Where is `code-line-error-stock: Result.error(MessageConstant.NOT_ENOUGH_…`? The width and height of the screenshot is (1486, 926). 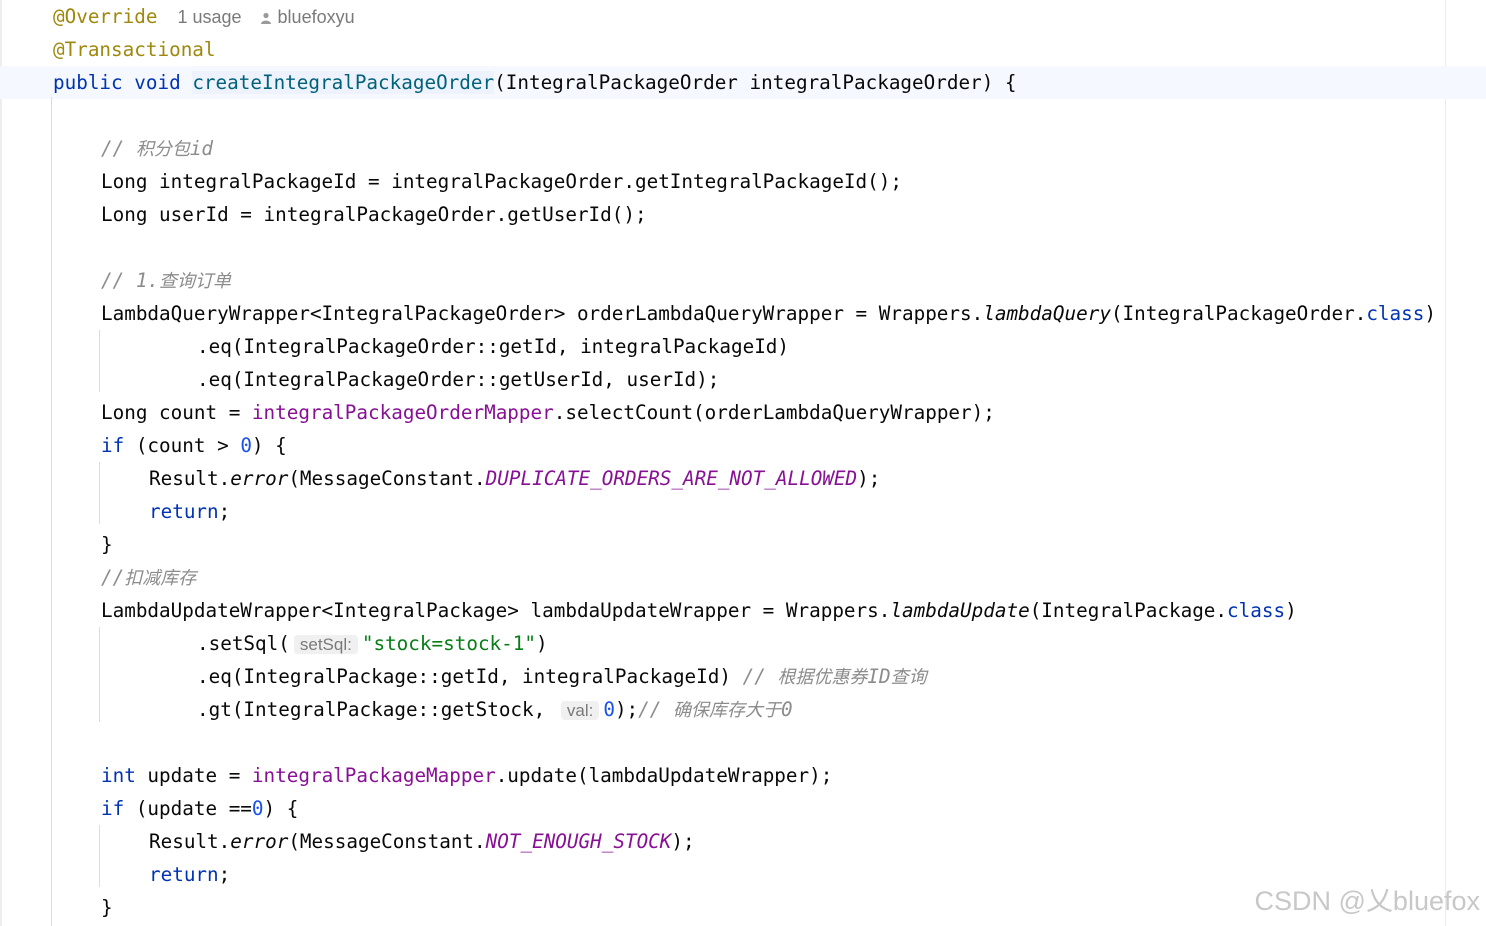 code-line-error-stock: Result.error(MessageConstant.NOT_ENOUGH_… is located at coordinates (743, 841).